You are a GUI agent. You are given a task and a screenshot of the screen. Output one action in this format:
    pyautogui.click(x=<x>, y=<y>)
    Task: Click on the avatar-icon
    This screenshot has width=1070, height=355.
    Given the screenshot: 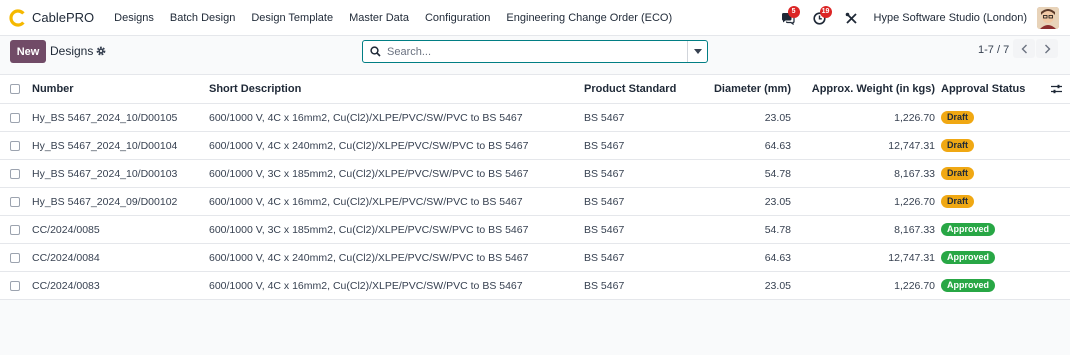 What is the action you would take?
    pyautogui.click(x=1048, y=18)
    